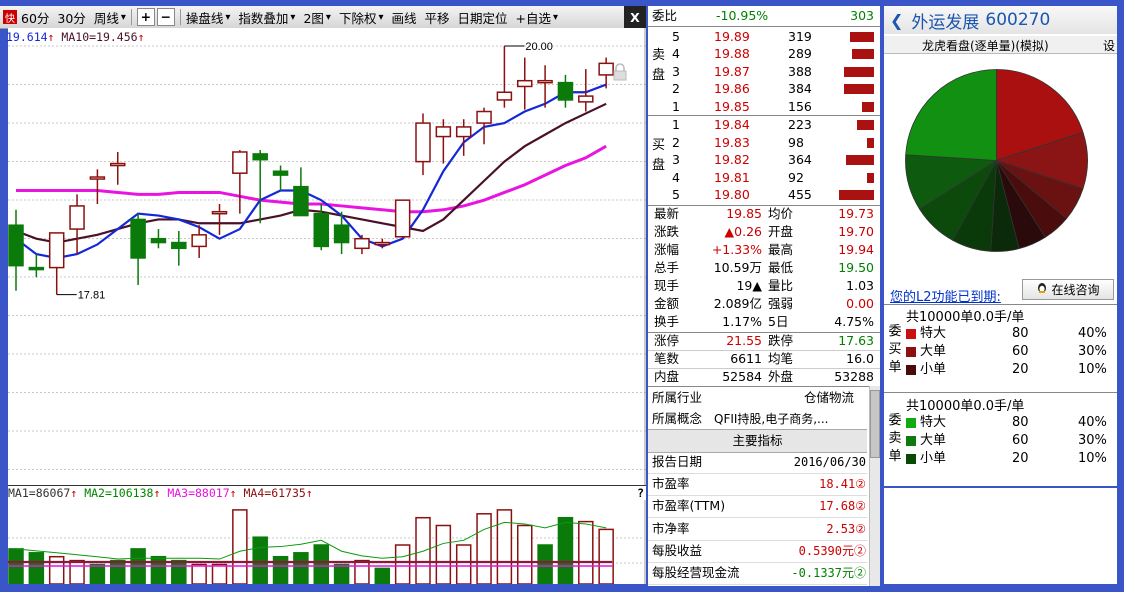 The width and height of the screenshot is (1124, 592). I want to click on level-volume: 98, so click(796, 142).